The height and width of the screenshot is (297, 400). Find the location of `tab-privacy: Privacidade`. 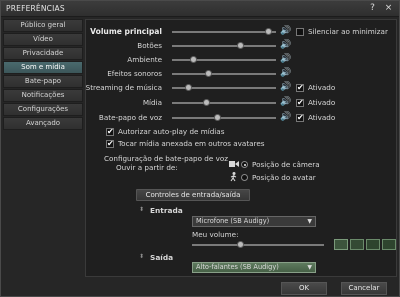

tab-privacy: Privacidade is located at coordinates (43, 53).